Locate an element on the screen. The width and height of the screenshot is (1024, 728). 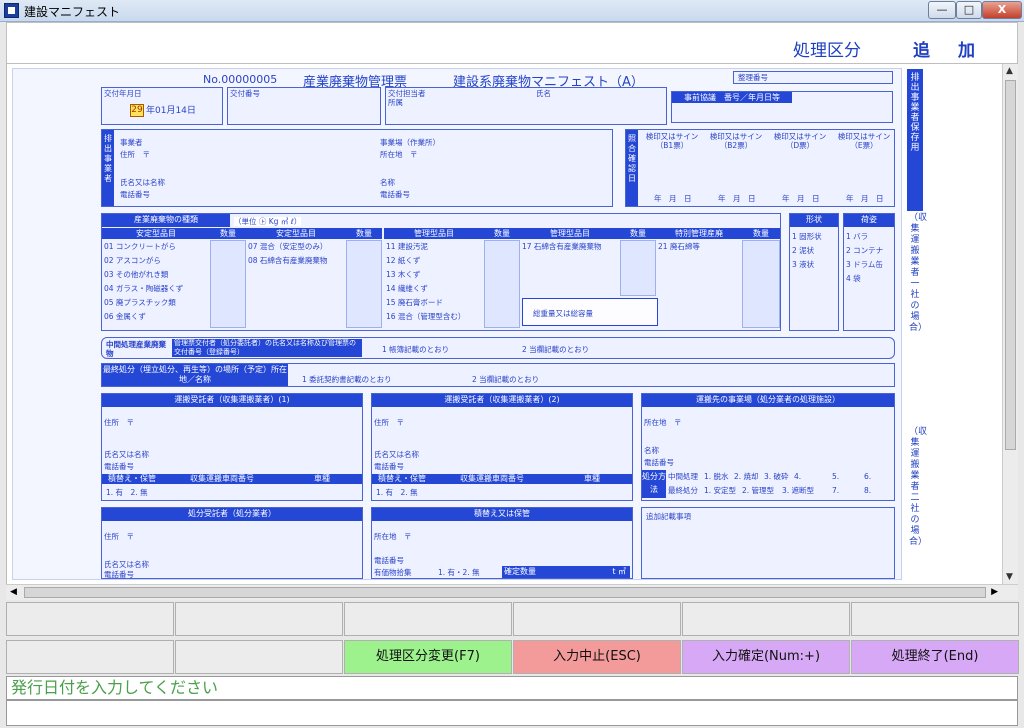
carrier1-sharyo: 車種 is located at coordinates (322, 479).